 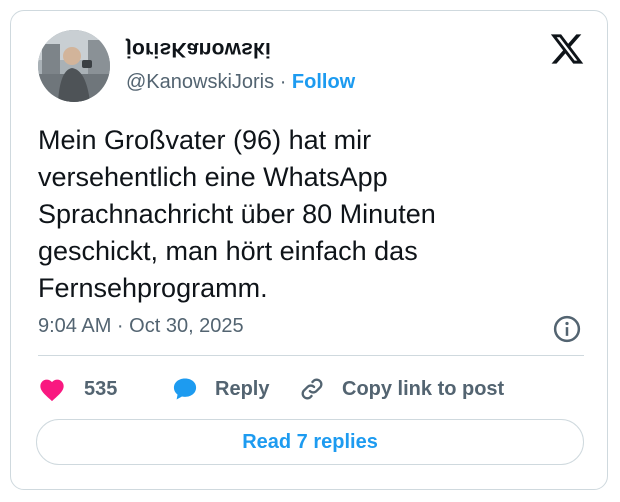 I want to click on tweet-timestamp: 9:04 AM · Oct 30, 2025, so click(x=141, y=326).